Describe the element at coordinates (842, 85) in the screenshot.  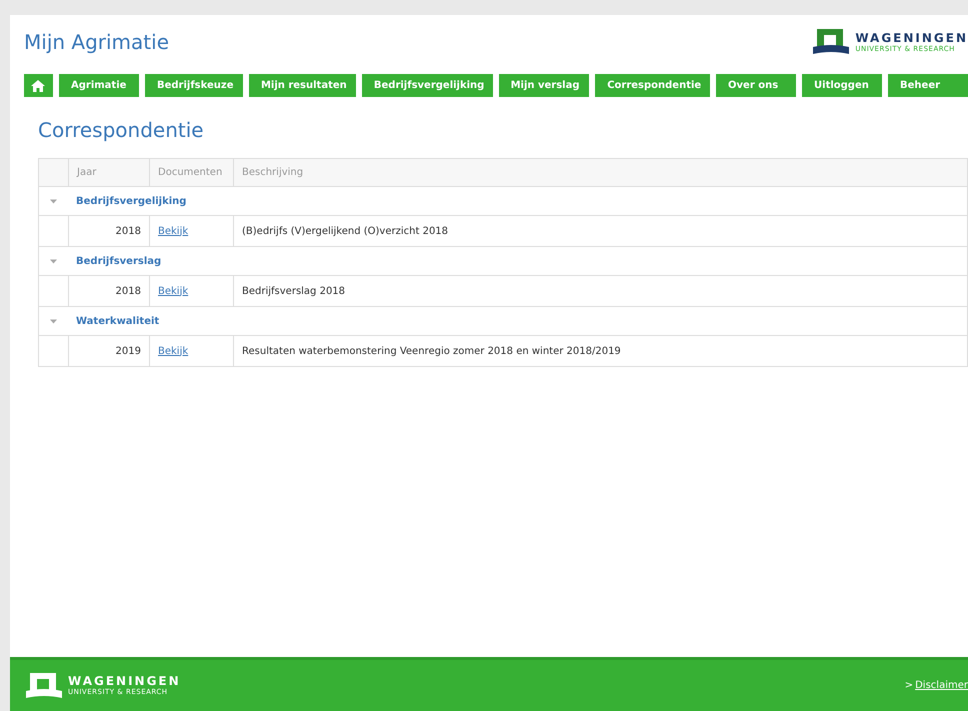
I see `nav-tab: Uitloggen` at that location.